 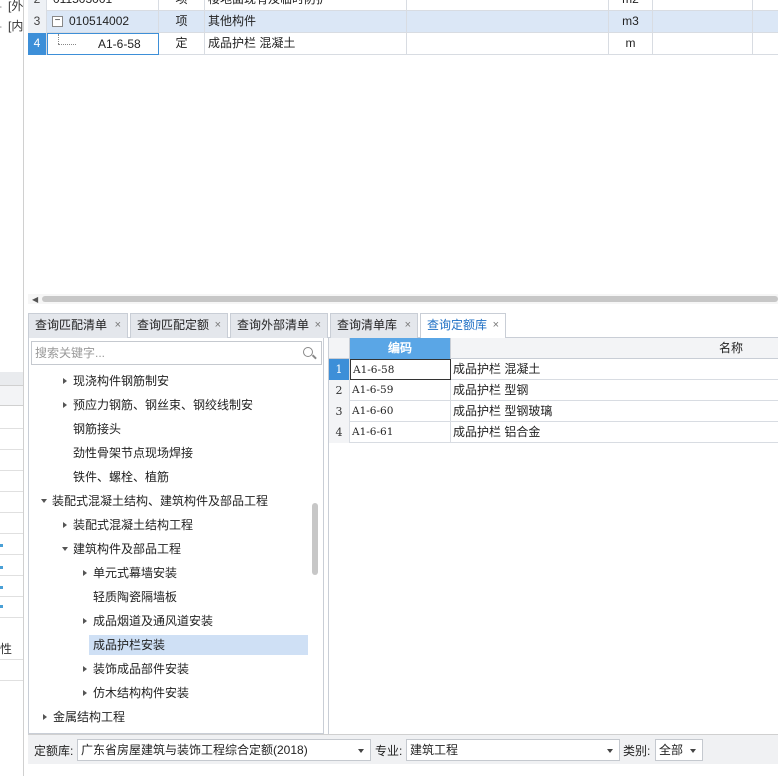 I want to click on table-row: 2 011503001 项 楼地面现有及临时防护 m2, so click(x=403, y=5).